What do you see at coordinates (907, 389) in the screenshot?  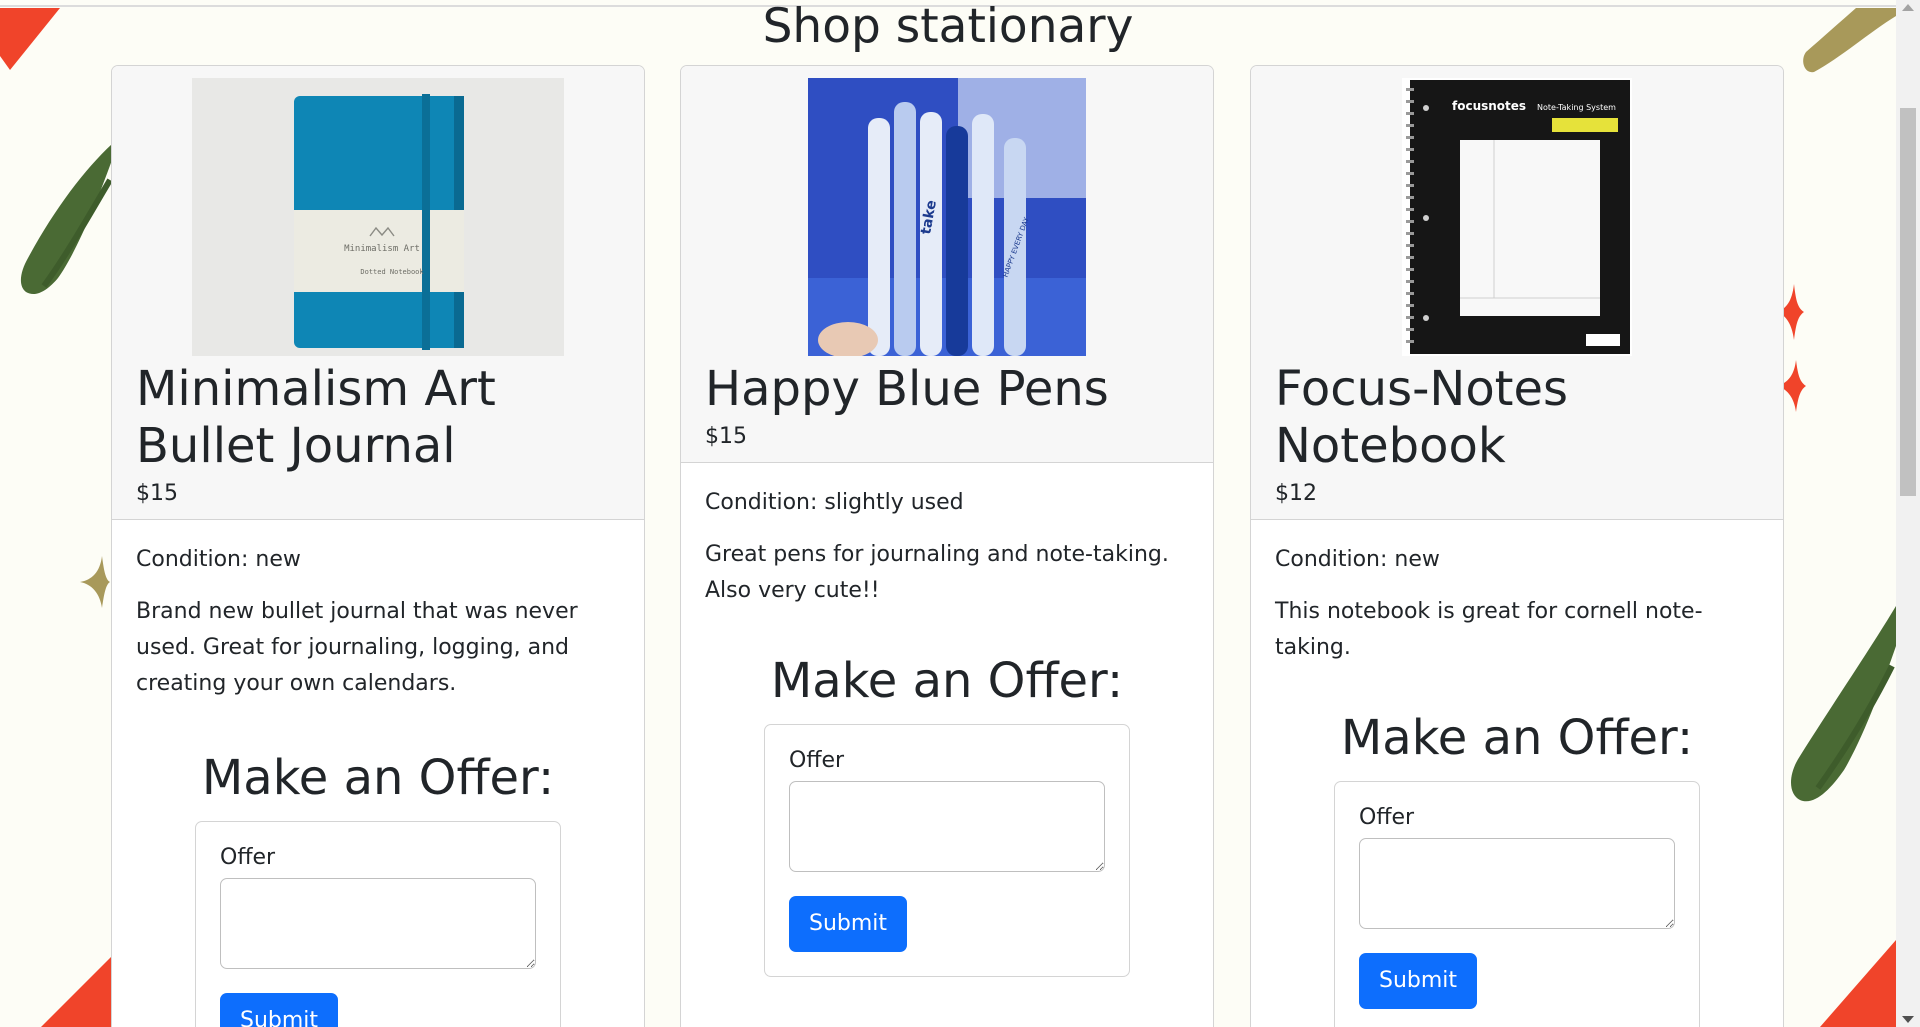 I see `product-name: Happy Blue Pens` at bounding box center [907, 389].